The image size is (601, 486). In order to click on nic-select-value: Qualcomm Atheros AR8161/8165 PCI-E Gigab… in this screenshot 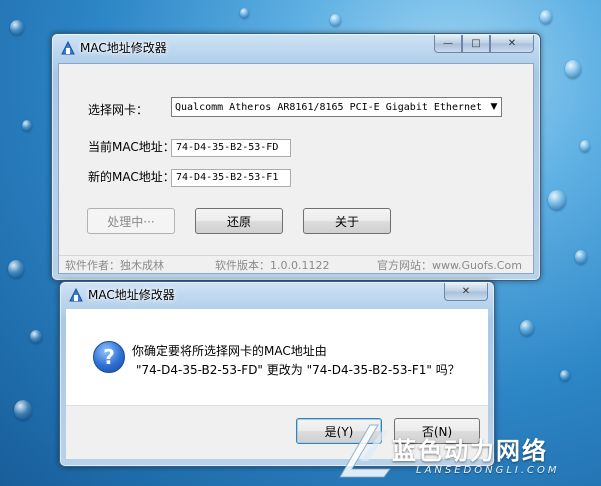, I will do `click(329, 107)`.